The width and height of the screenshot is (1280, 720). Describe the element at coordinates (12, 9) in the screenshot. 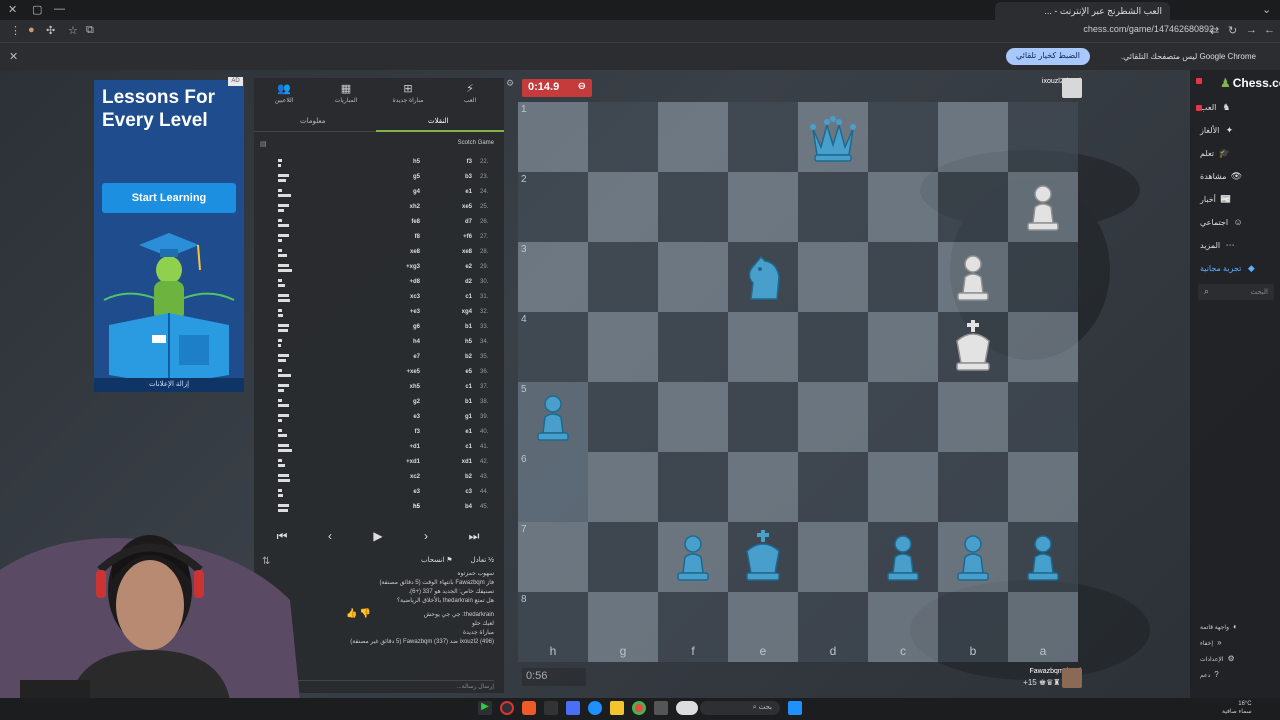

I see `close-window-icon: ✕` at that location.